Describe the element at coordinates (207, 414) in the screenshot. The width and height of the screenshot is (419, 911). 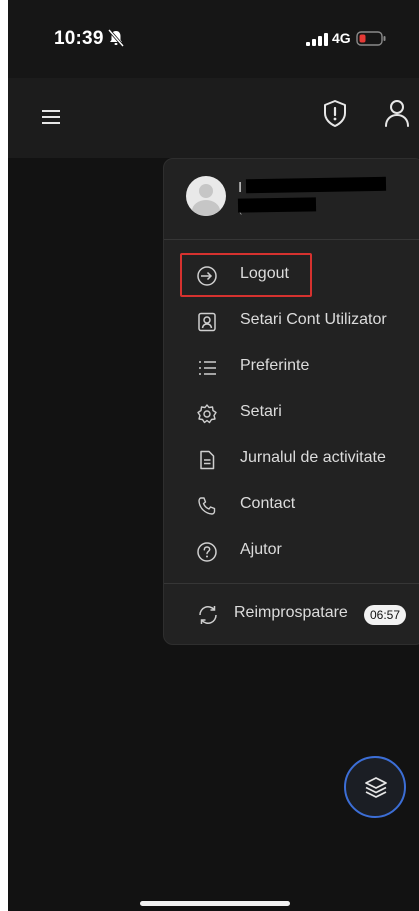
I see `gear-icon` at that location.